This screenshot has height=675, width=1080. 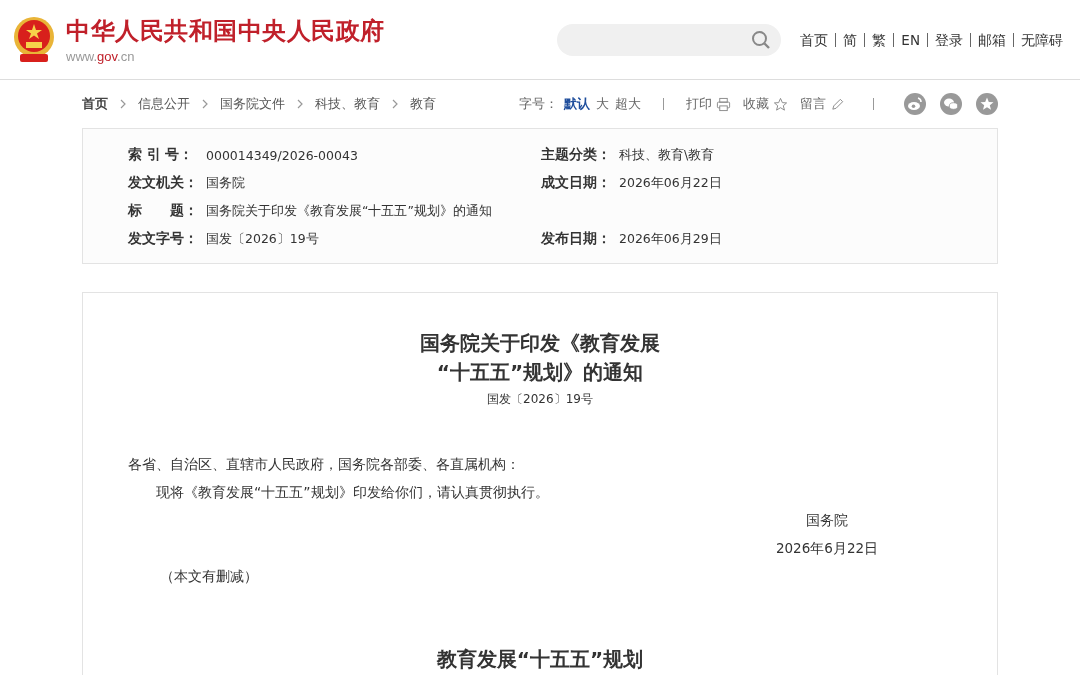 What do you see at coordinates (164, 104) in the screenshot?
I see `breadcrumb-link: 信息公开` at bounding box center [164, 104].